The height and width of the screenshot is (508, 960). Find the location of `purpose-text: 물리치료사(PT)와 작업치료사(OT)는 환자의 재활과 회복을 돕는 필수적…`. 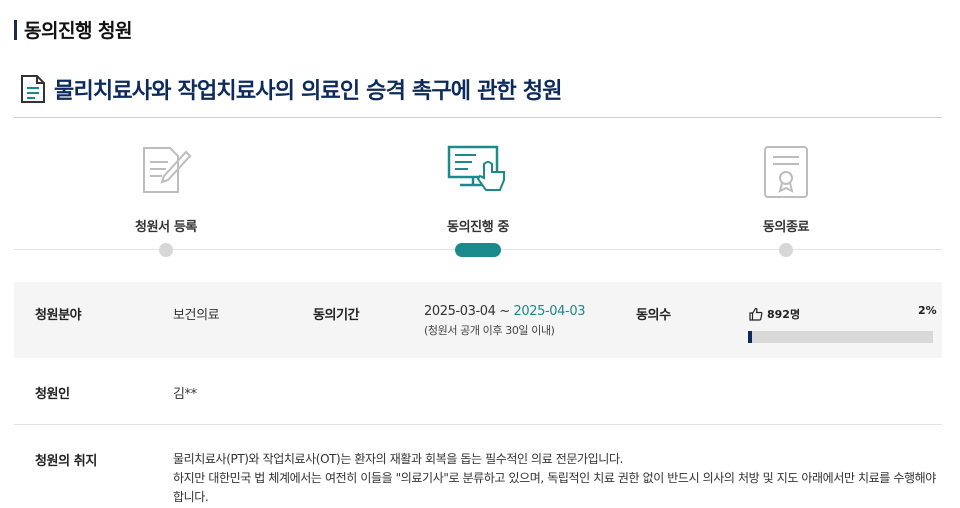

purpose-text: 물리치료사(PT)와 작업치료사(OT)는 환자의 재활과 회복을 돕는 필수적… is located at coordinates (555, 478).